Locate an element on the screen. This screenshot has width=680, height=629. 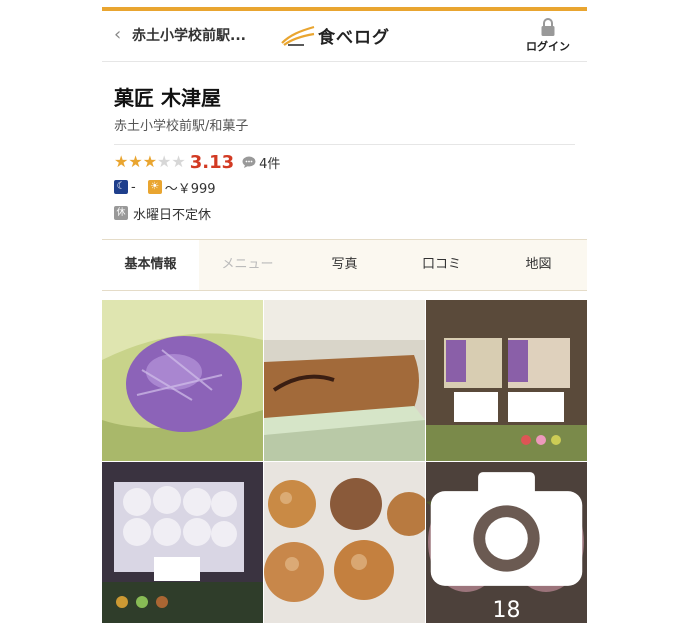
dinner-moon-icon: ☾ is located at coordinates (121, 187).